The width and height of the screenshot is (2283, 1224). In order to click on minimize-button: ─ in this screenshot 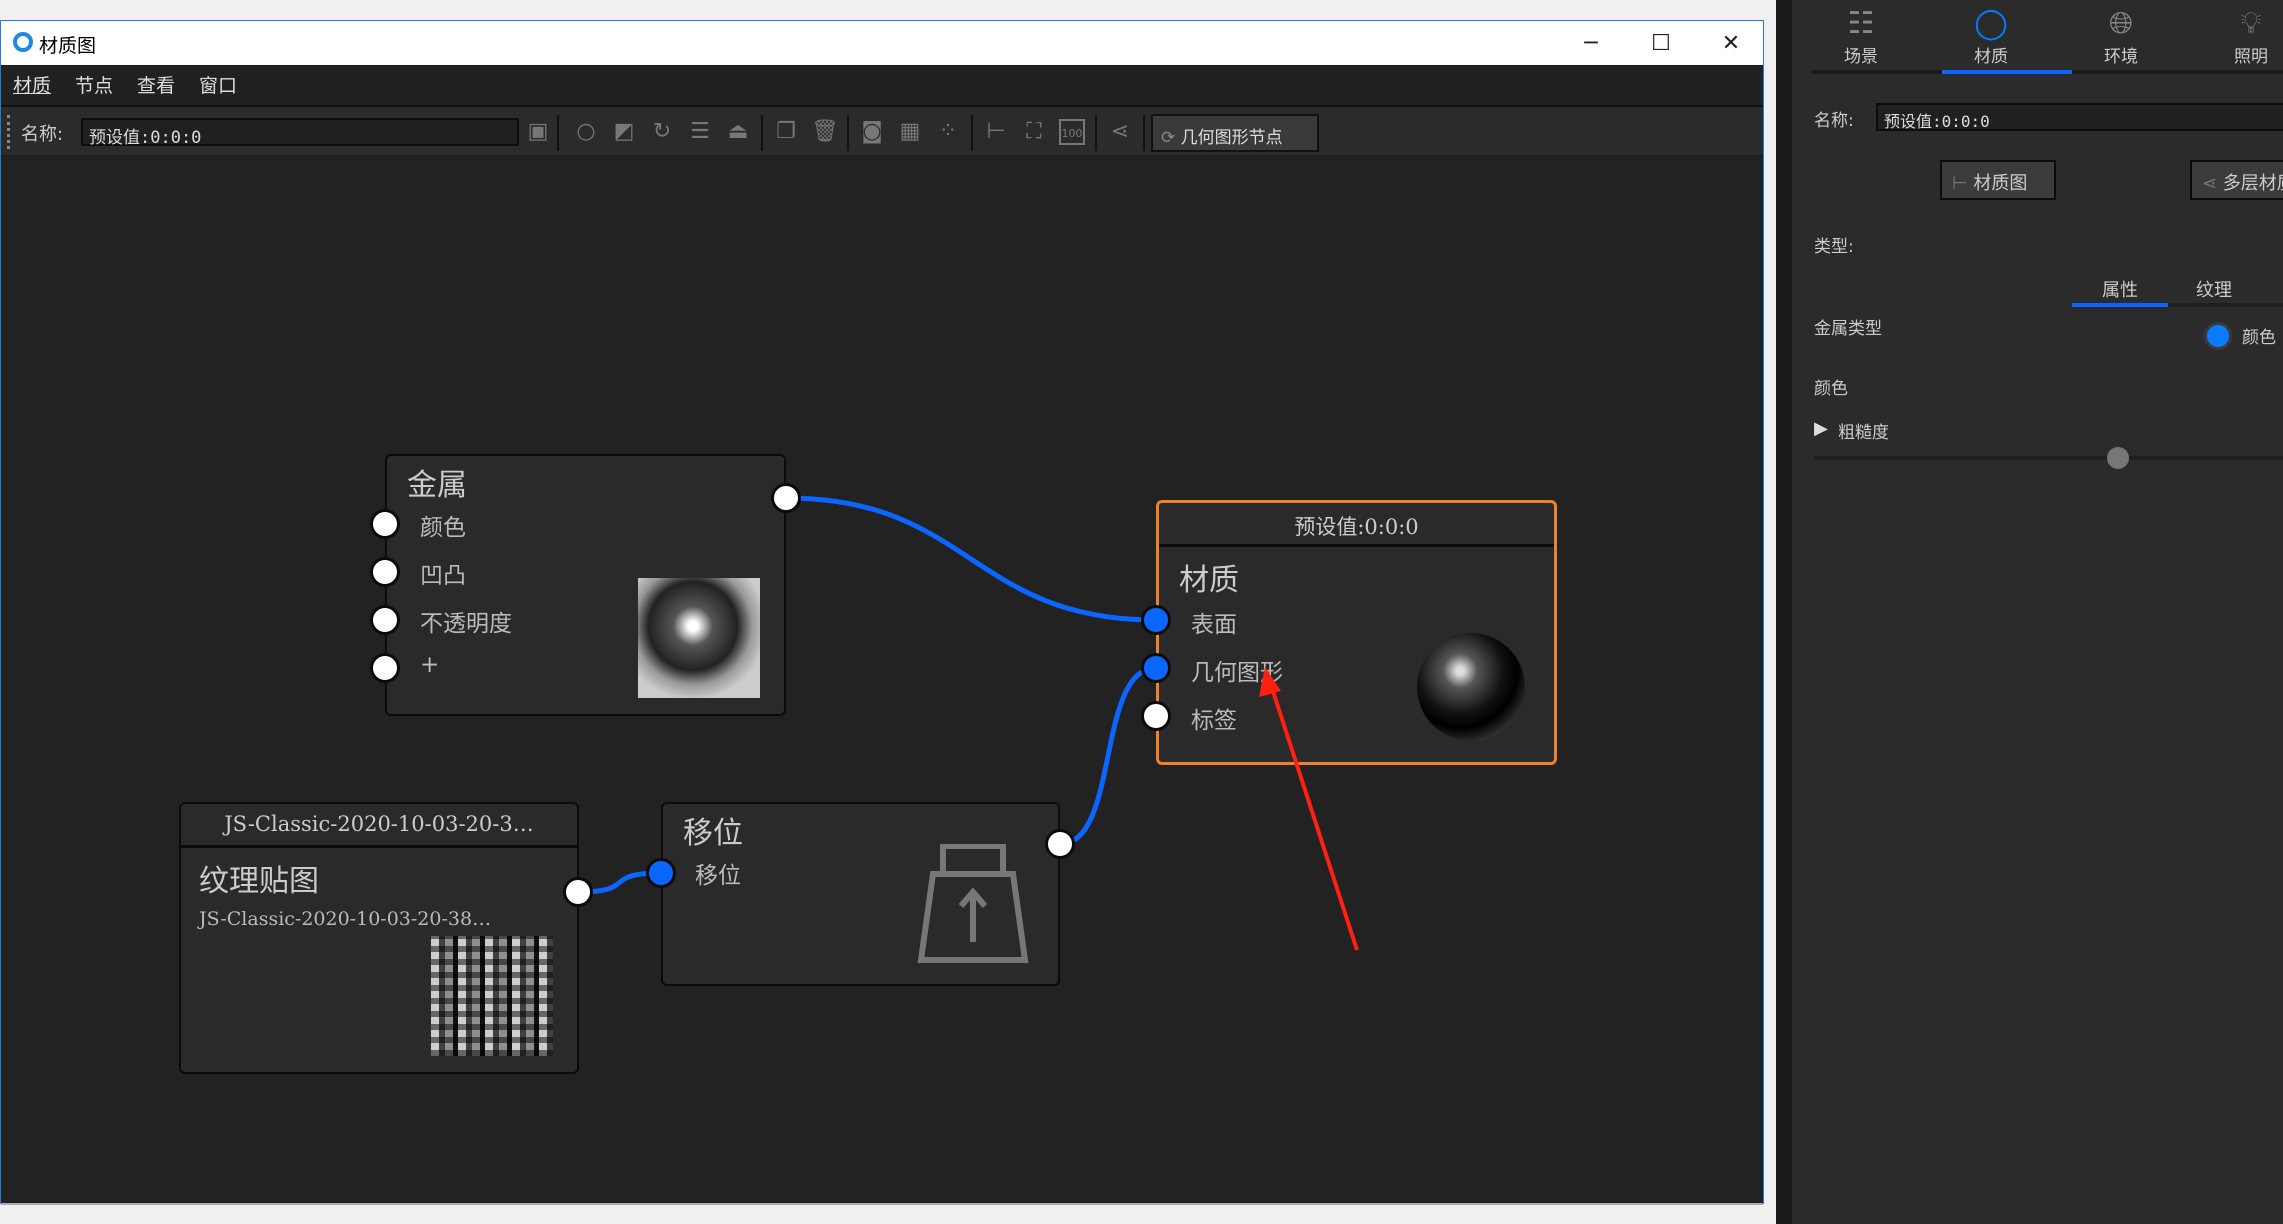, I will do `click(1591, 43)`.